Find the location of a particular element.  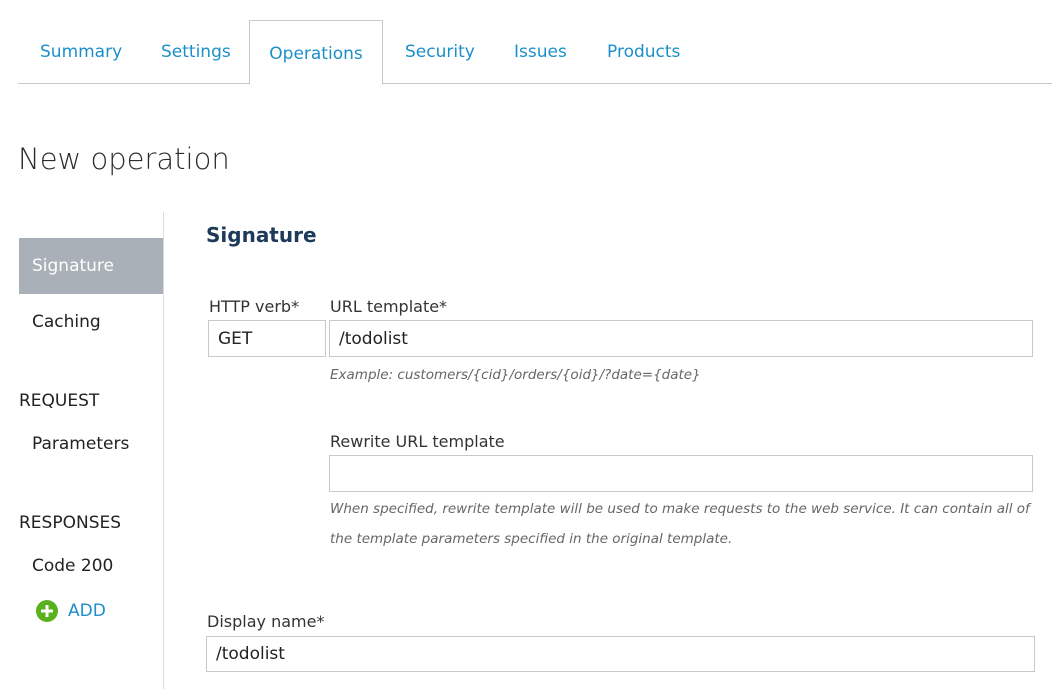

tab-operations: Operations is located at coordinates (316, 52).